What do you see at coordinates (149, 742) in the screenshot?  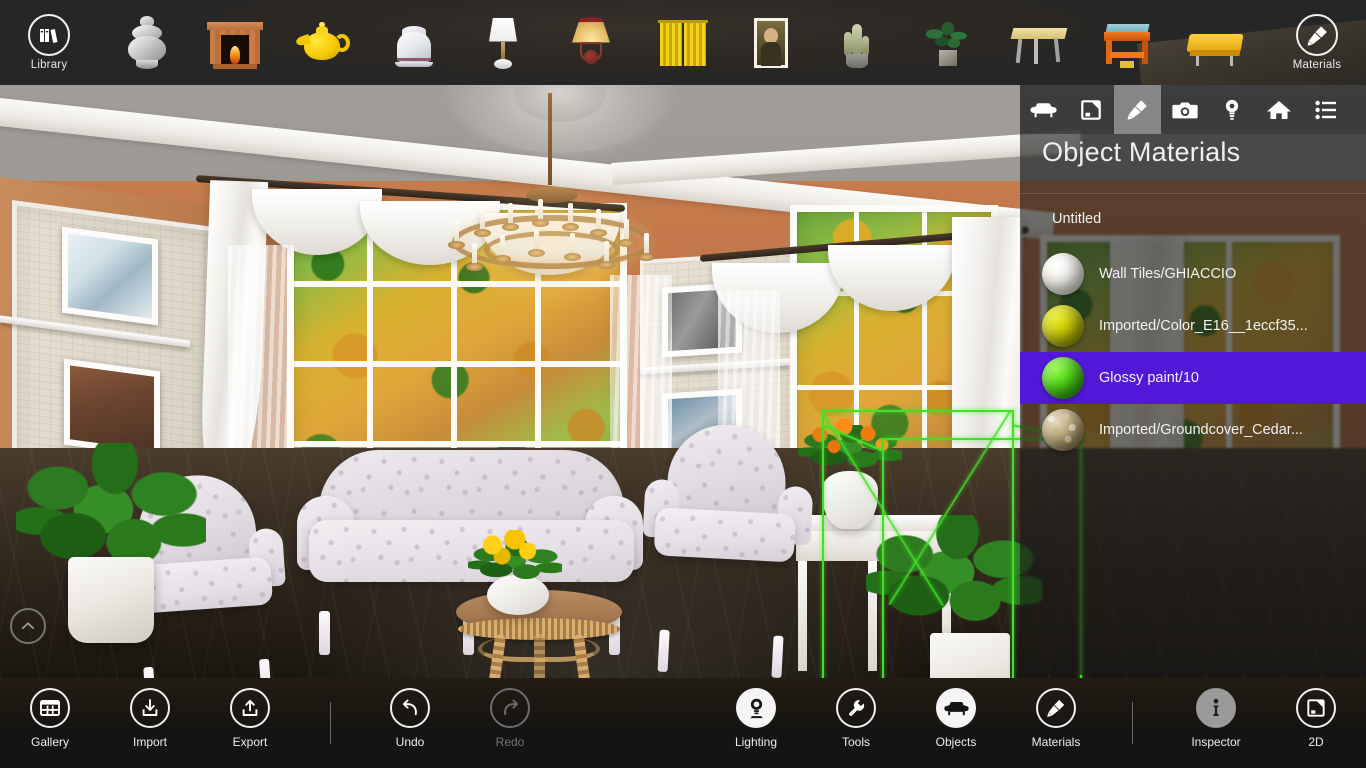 I see `import-label: Import` at bounding box center [149, 742].